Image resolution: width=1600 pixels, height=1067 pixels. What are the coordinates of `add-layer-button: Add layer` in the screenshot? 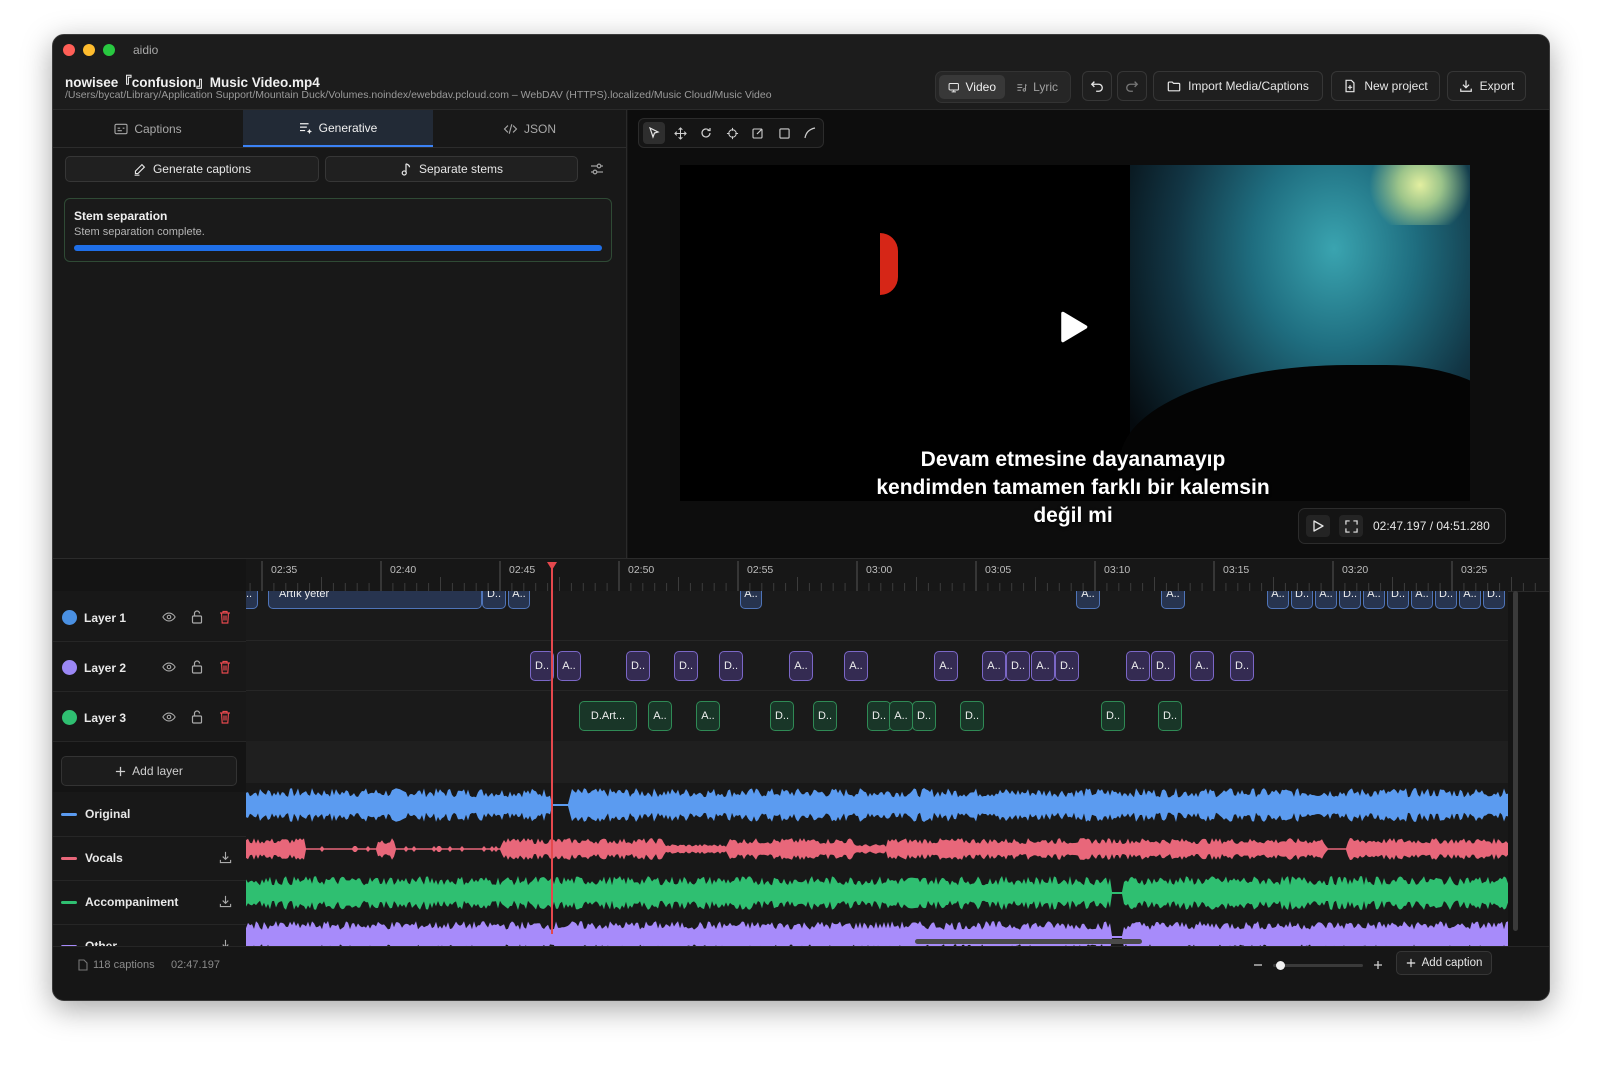 It's located at (149, 771).